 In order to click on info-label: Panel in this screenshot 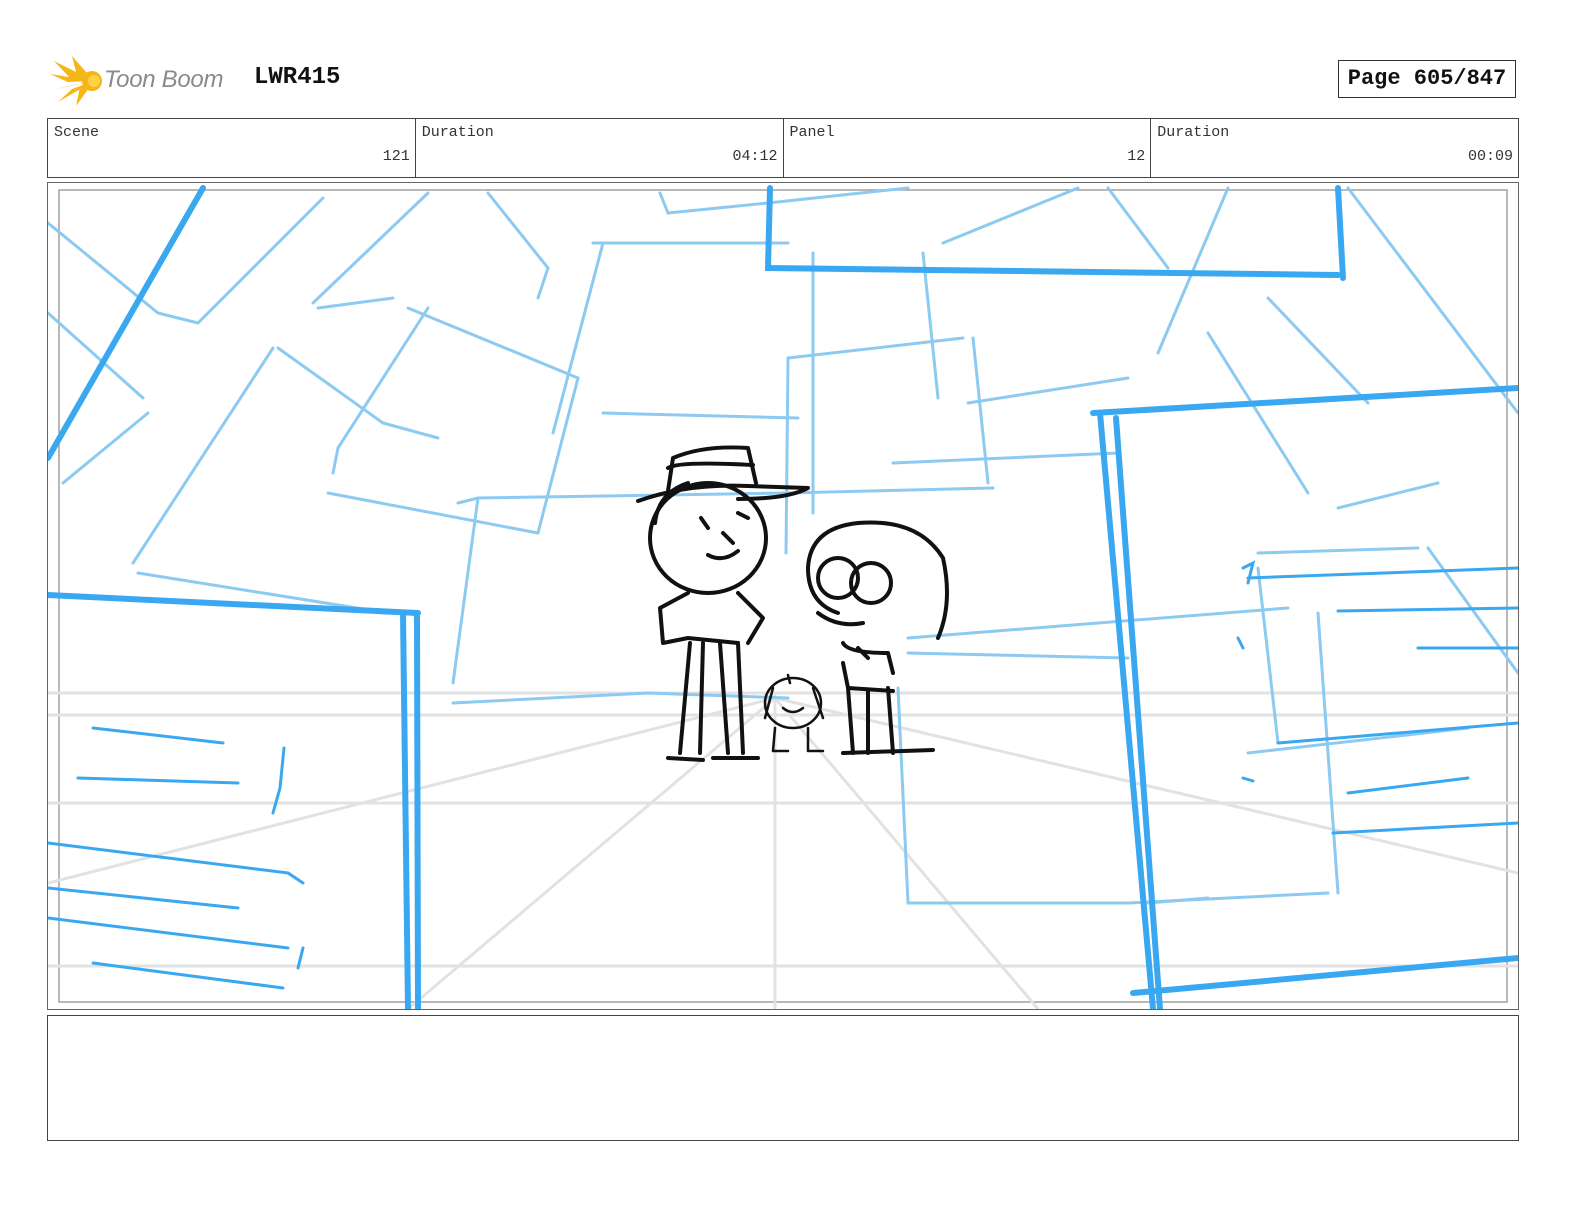, I will do `click(812, 132)`.